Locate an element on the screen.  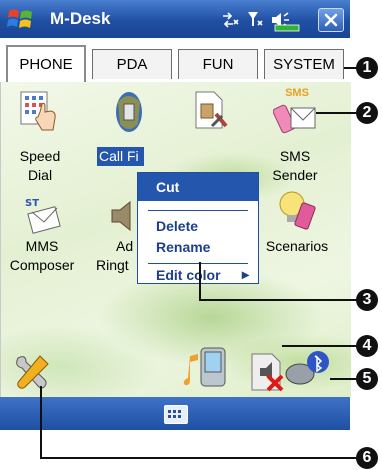
keyboard-icon is located at coordinates (176, 414).